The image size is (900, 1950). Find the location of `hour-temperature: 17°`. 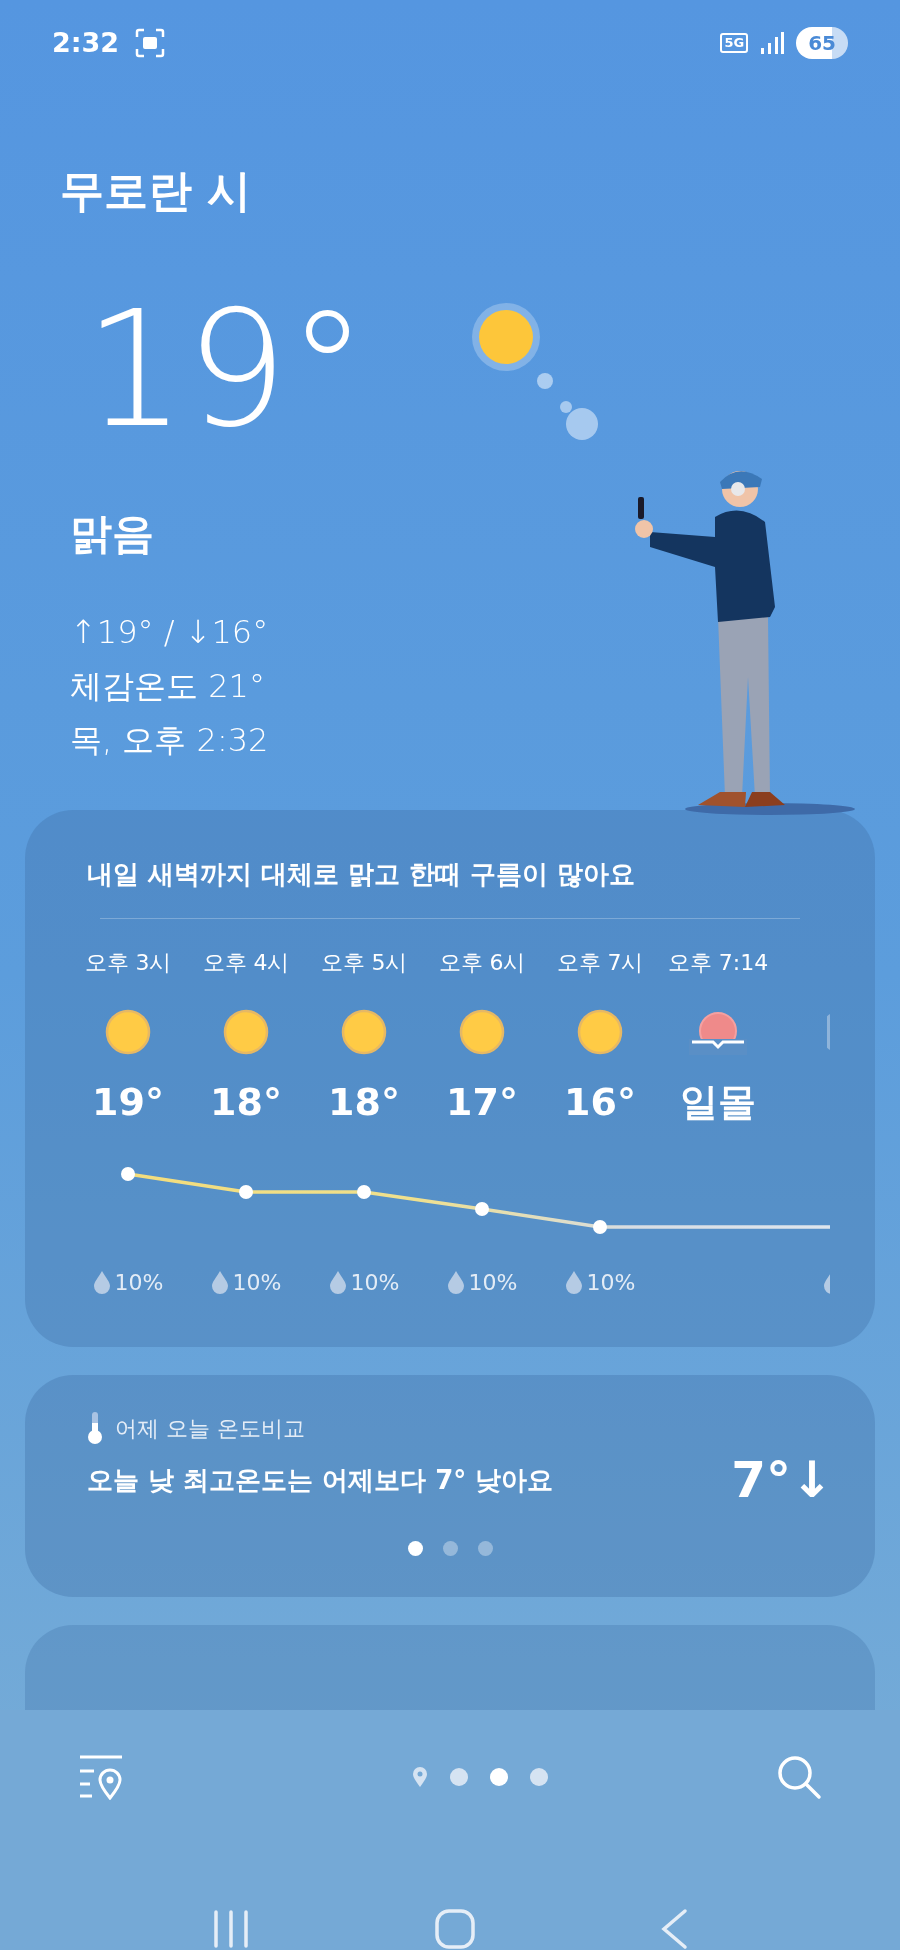

hour-temperature: 17° is located at coordinates (482, 1102).